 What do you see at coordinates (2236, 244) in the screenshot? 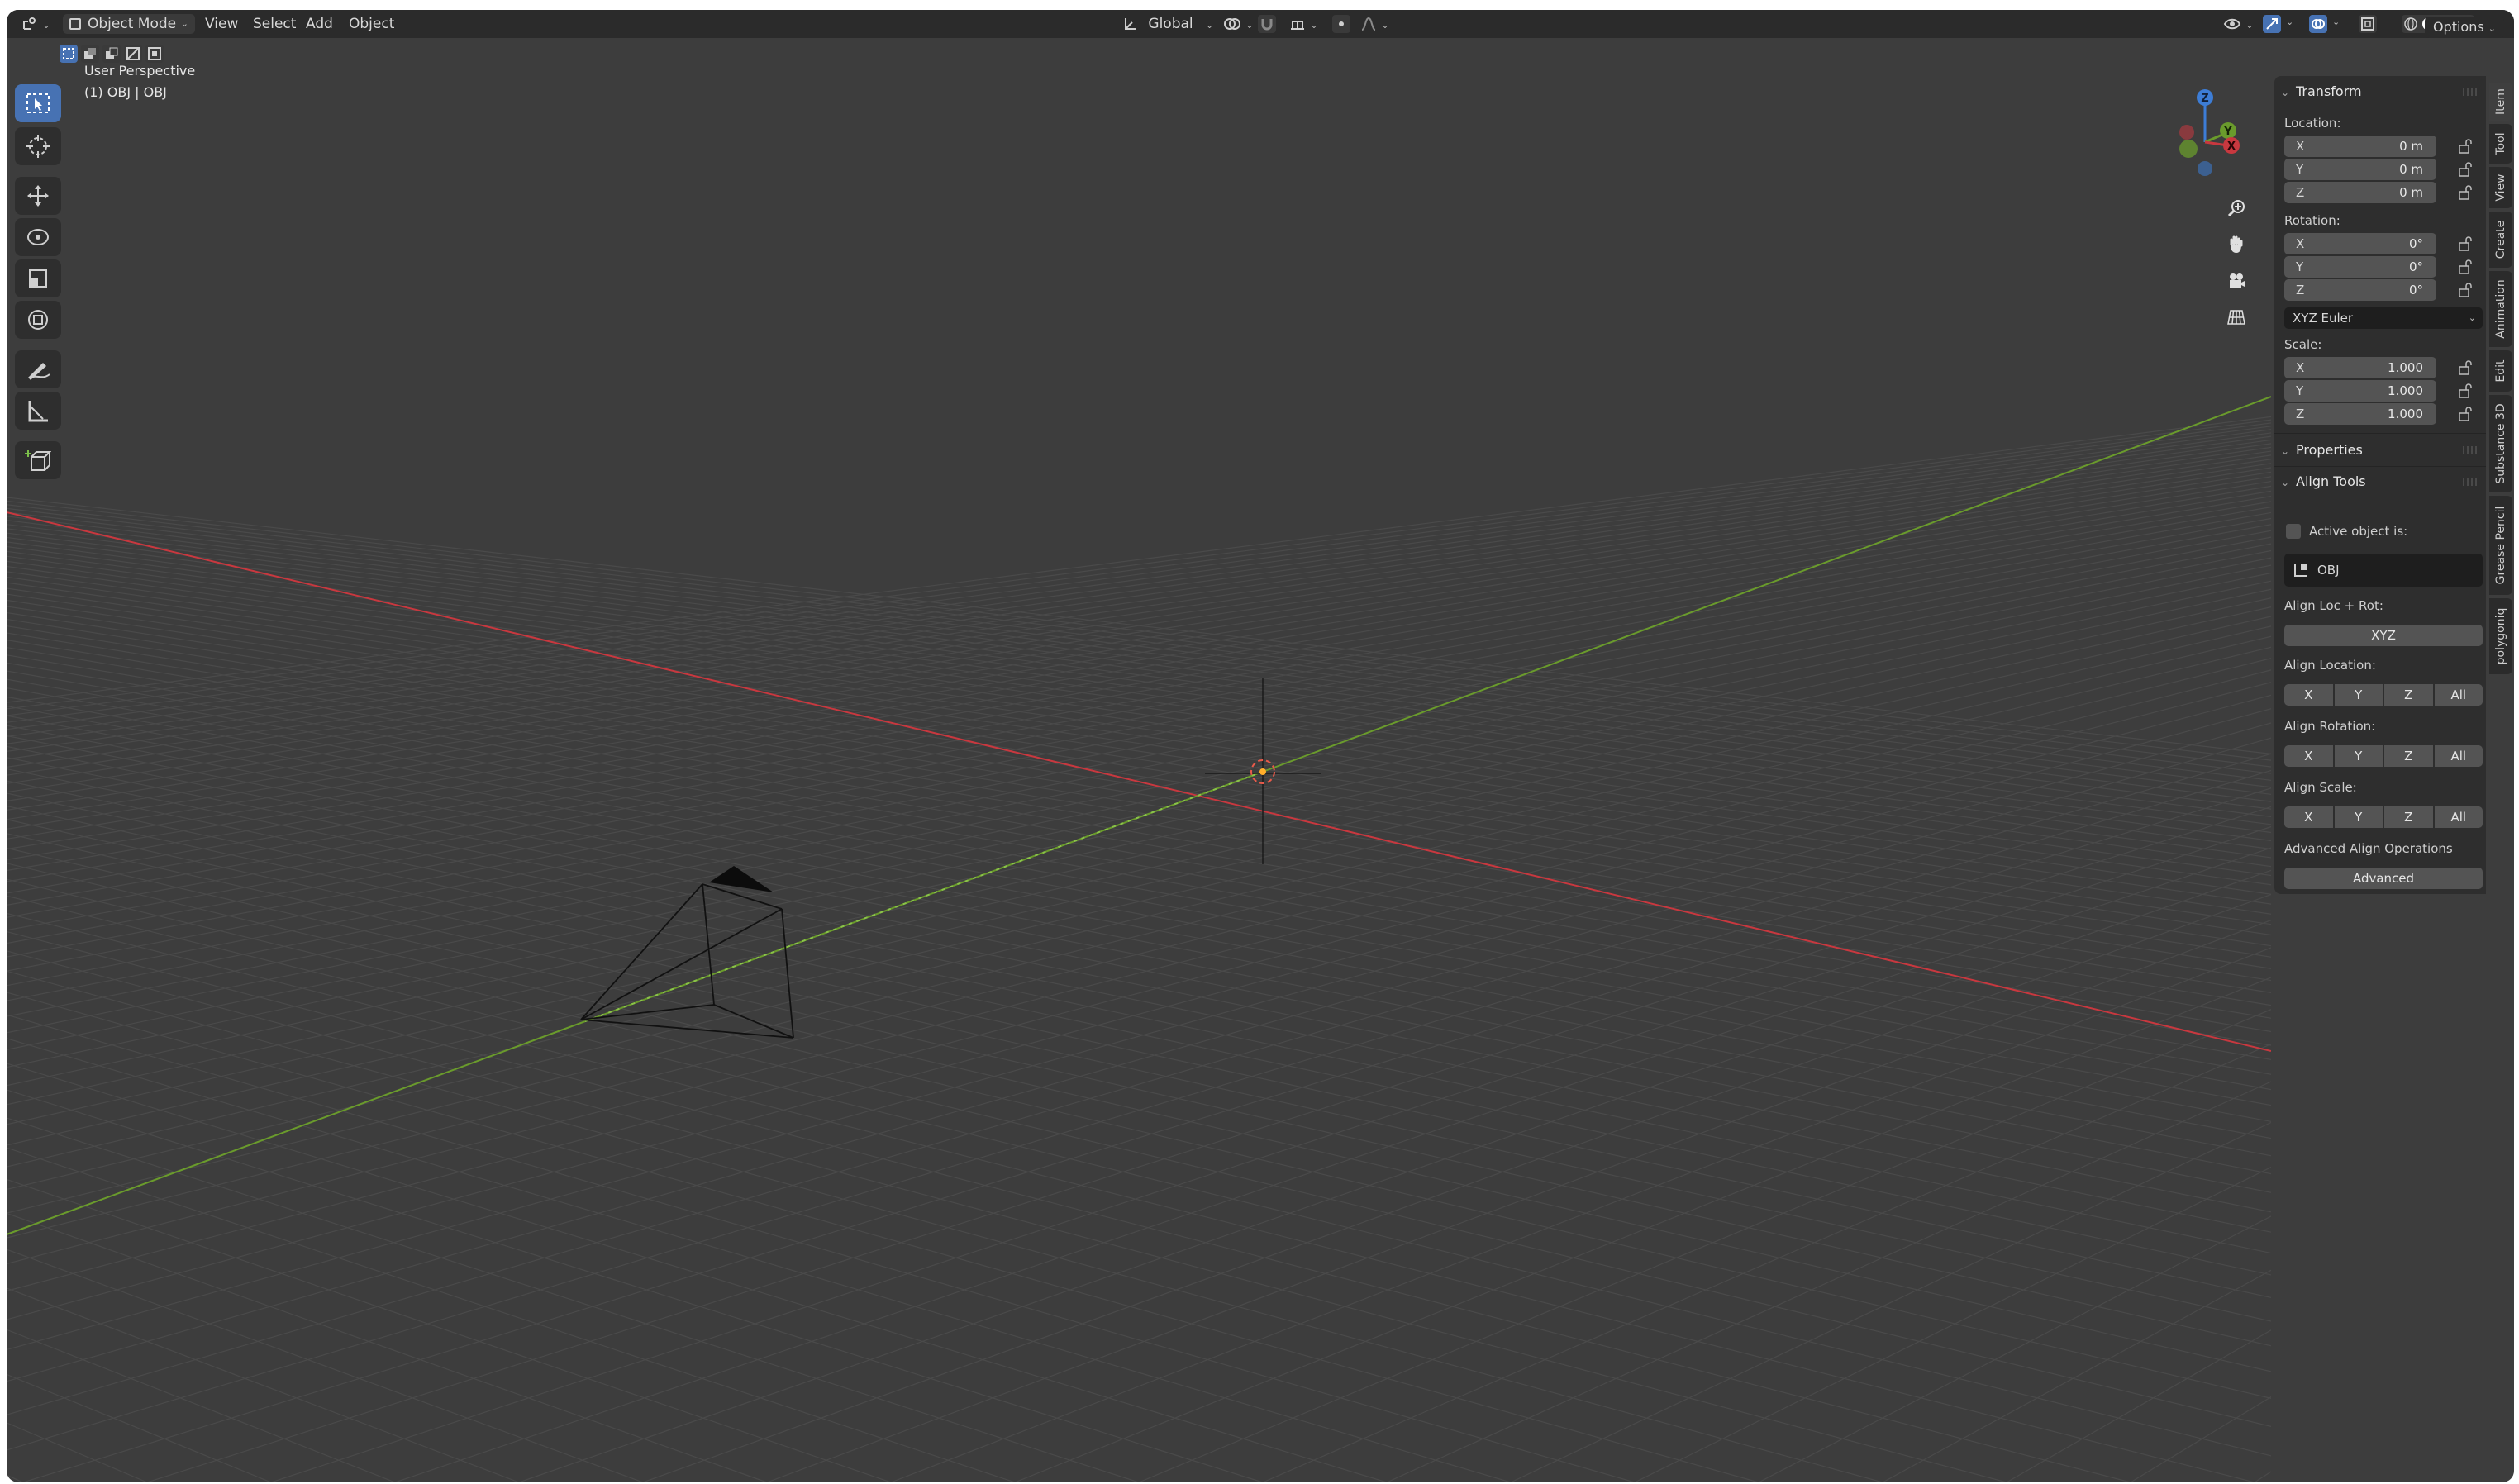
I see `pan-button` at bounding box center [2236, 244].